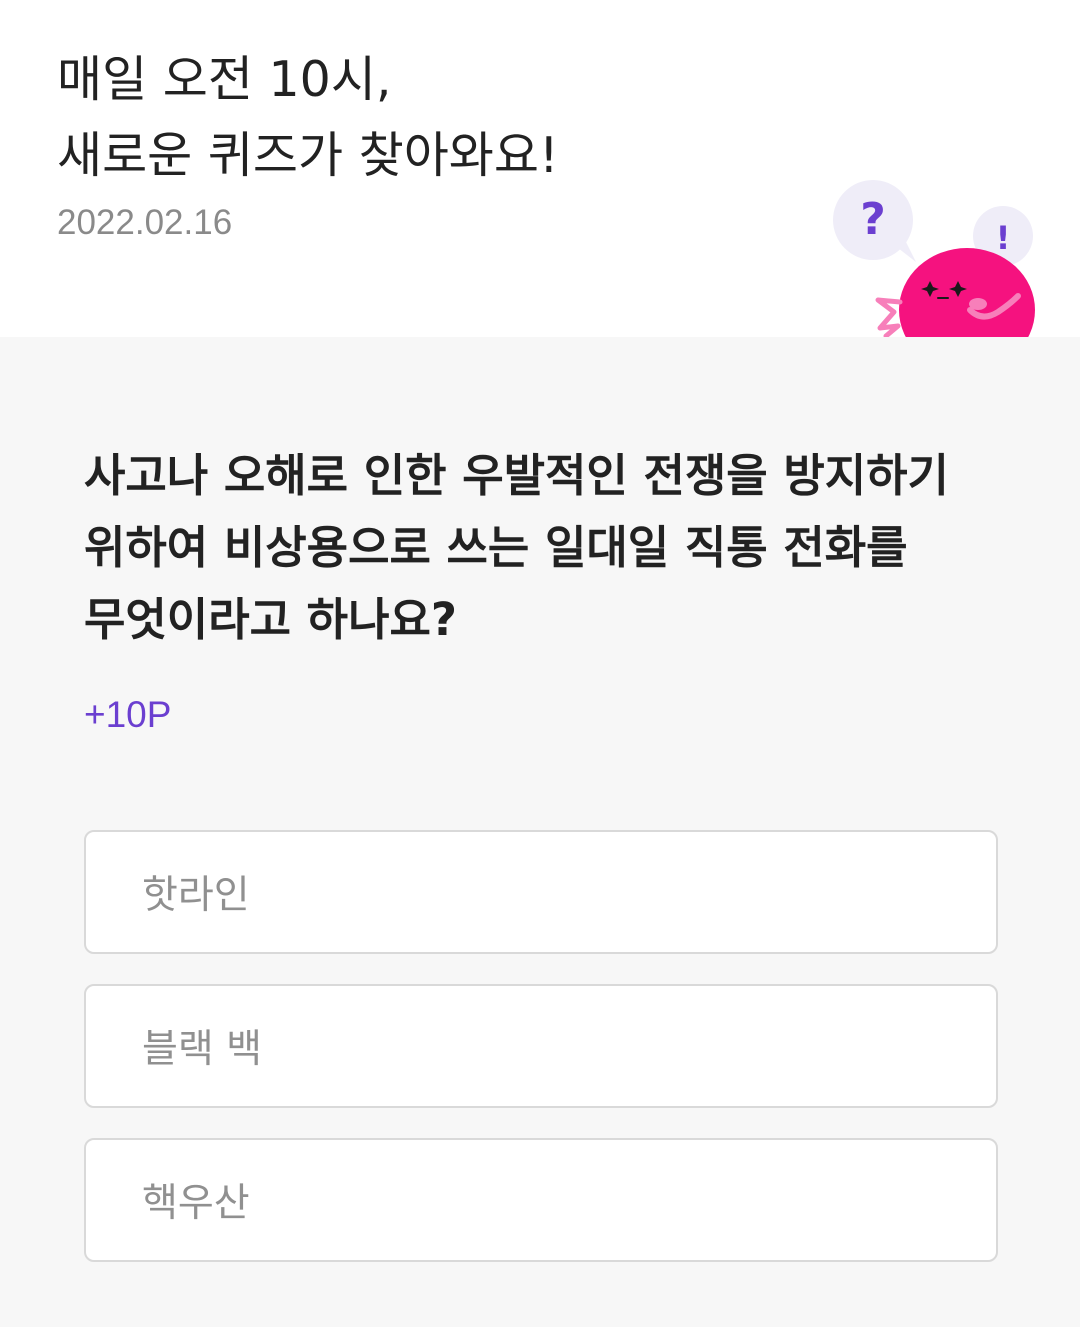 Image resolution: width=1080 pixels, height=1327 pixels. Describe the element at coordinates (224, 79) in the screenshot. I see `title-line-1: 매일 오전 10시,` at that location.